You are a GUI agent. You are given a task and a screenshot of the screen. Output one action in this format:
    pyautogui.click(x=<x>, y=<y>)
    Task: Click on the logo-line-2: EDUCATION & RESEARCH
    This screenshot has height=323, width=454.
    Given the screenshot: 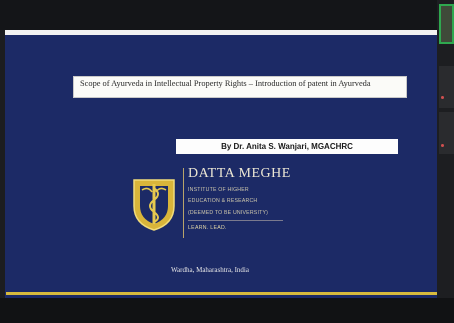 What is the action you would take?
    pyautogui.click(x=223, y=201)
    